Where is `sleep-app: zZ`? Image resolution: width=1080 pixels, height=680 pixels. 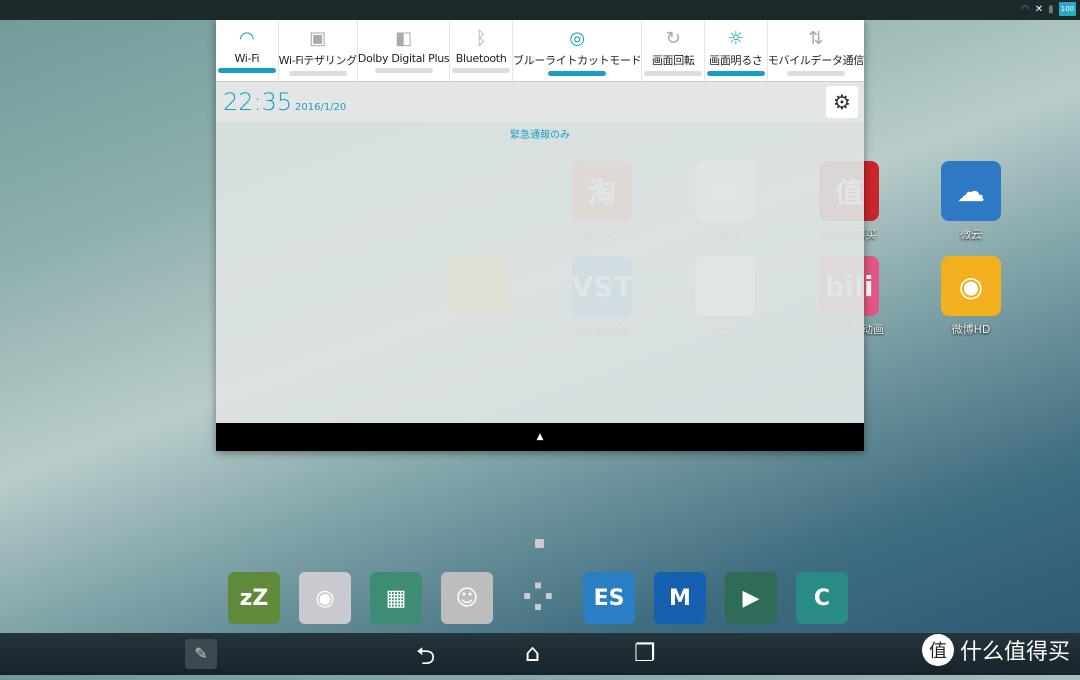 sleep-app: zZ is located at coordinates (254, 598).